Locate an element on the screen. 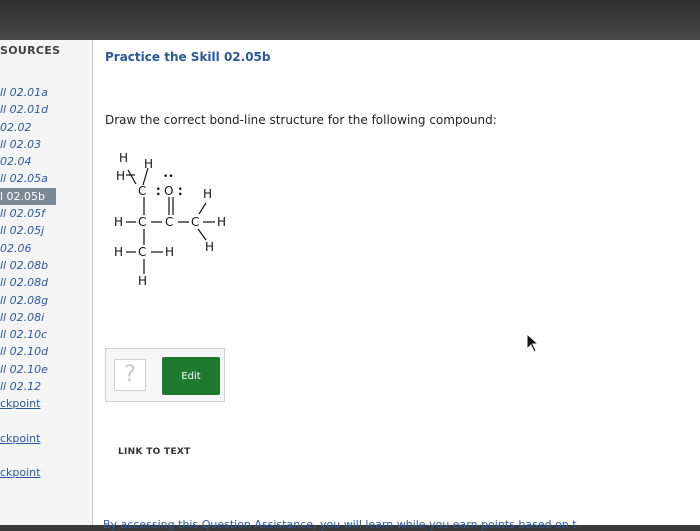  mouse-cursor-icon is located at coordinates (533, 343).